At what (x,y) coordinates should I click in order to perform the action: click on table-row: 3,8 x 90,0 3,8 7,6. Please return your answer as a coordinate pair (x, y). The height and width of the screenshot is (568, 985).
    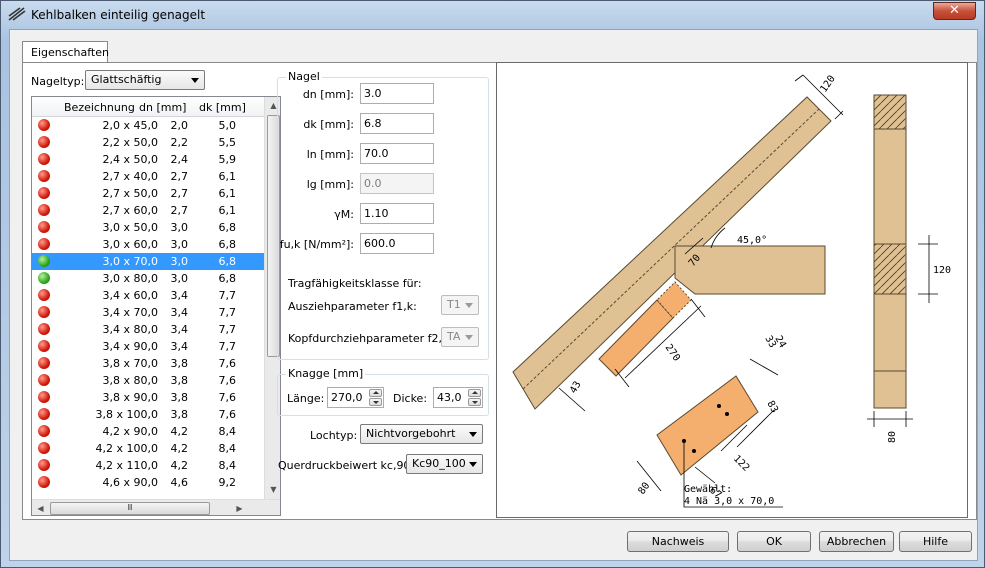
    Looking at the image, I should click on (148, 397).